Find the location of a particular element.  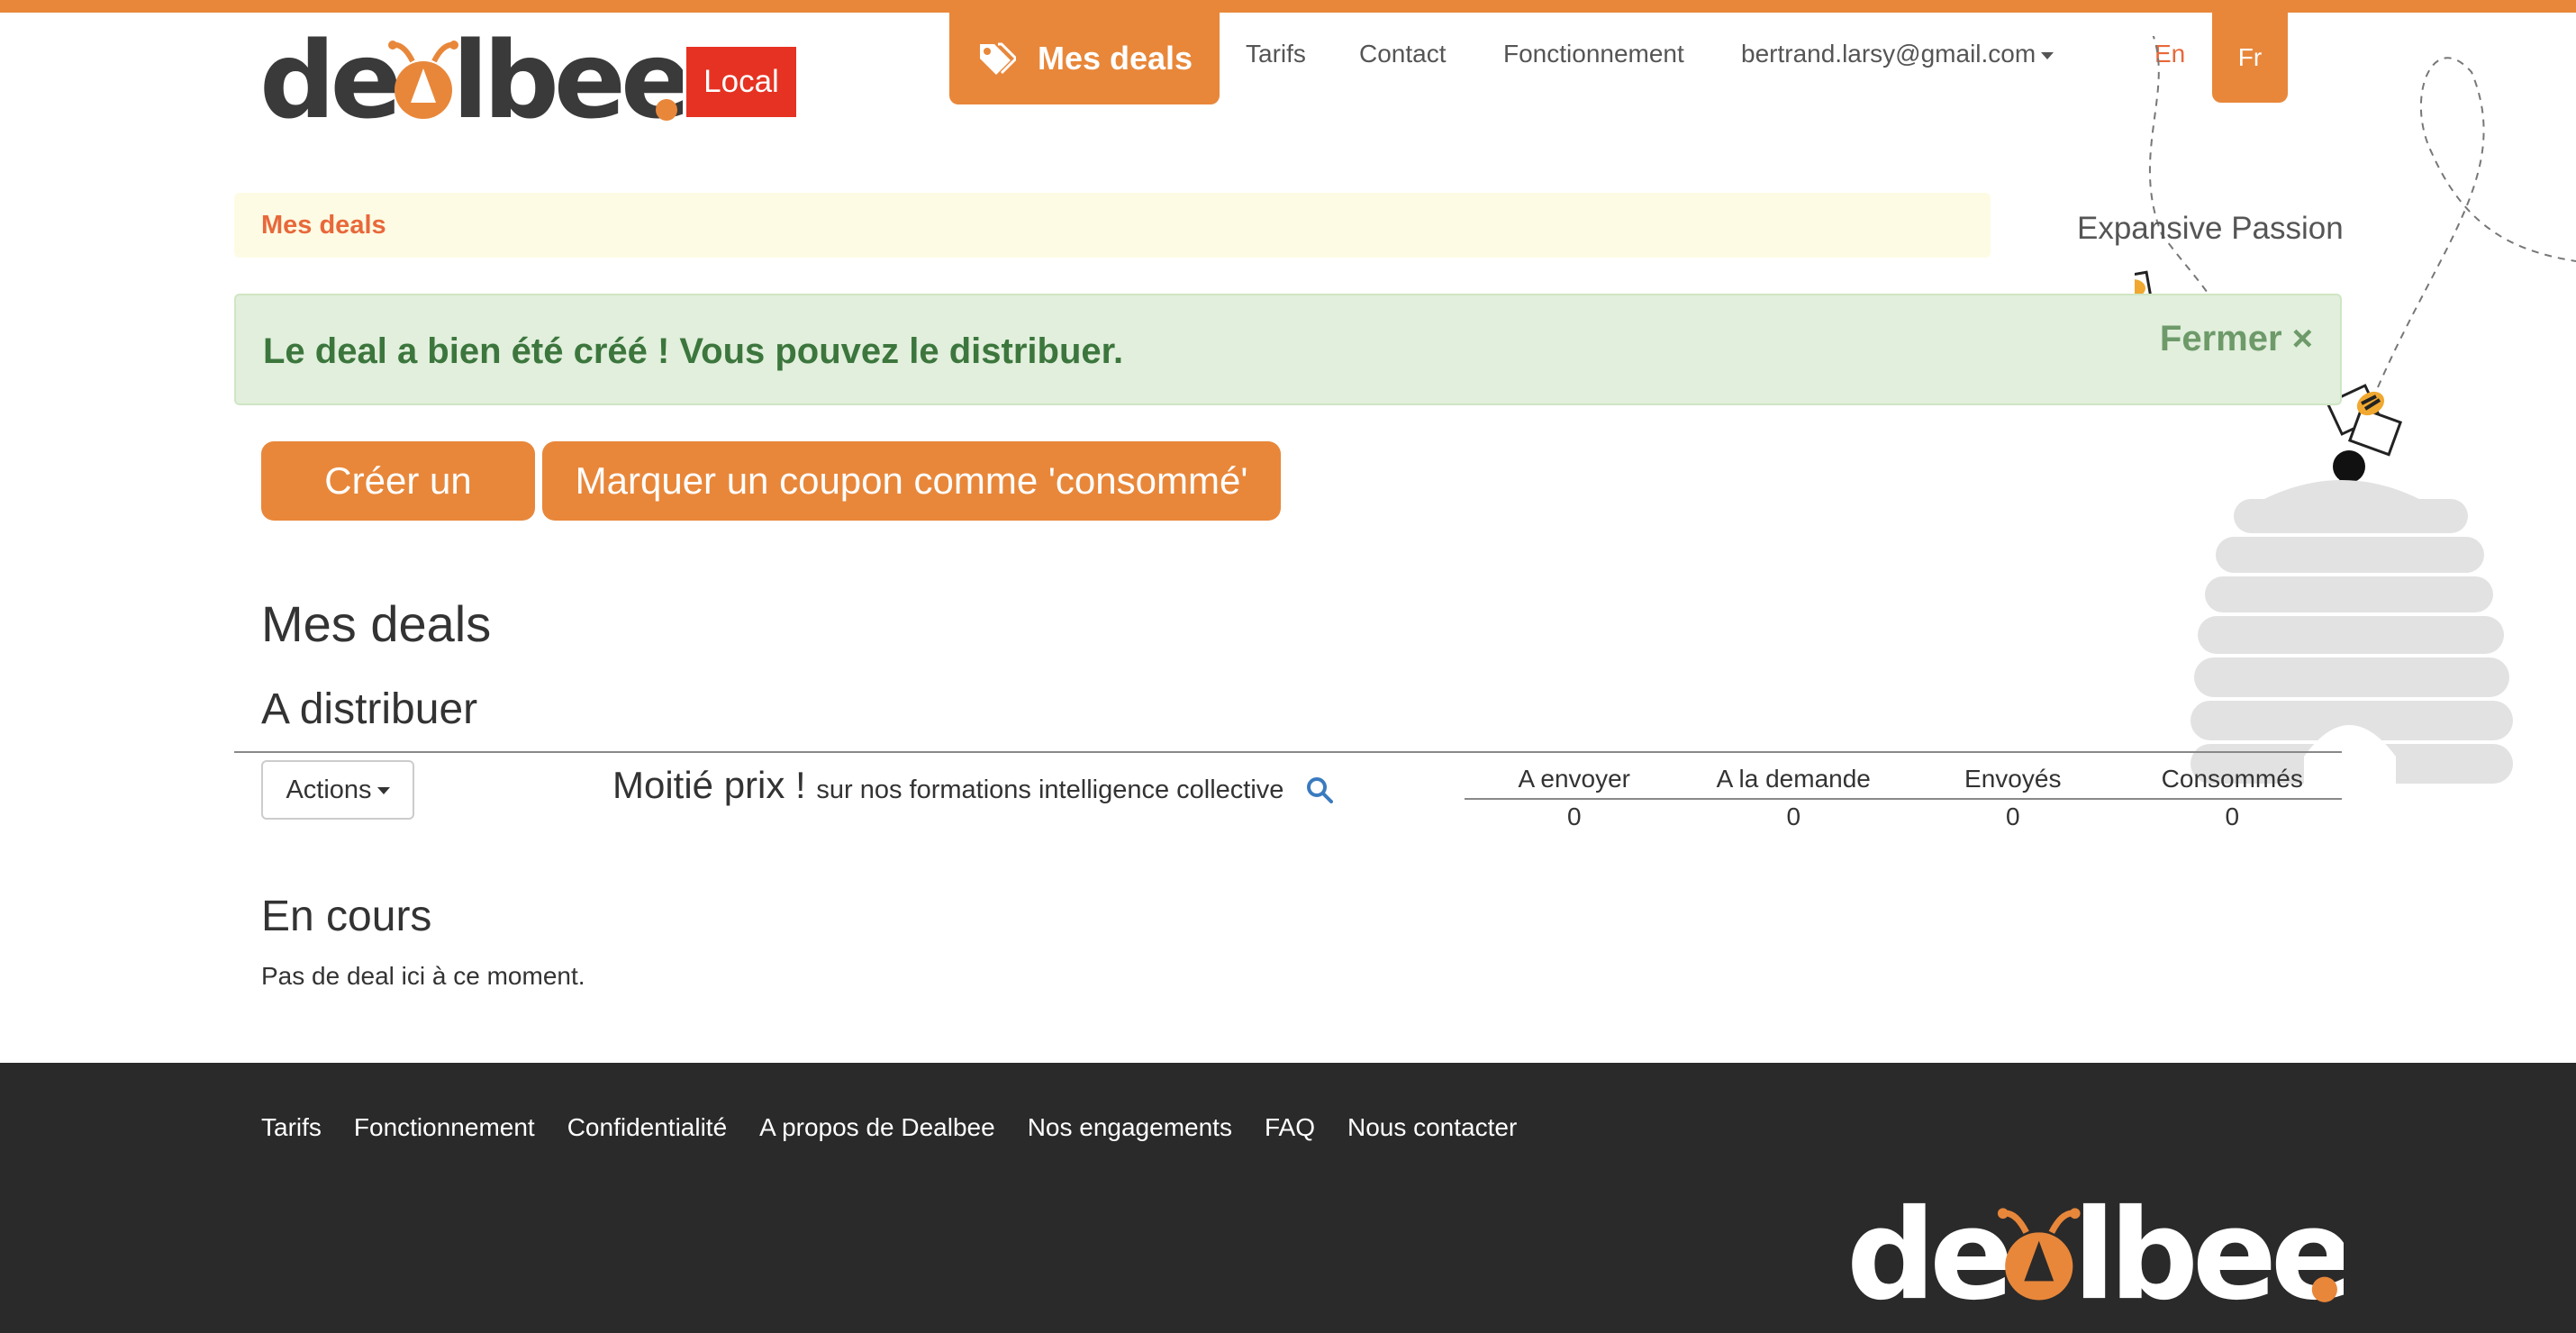

section-heading-to-distribute: A distribuer is located at coordinates (369, 709).